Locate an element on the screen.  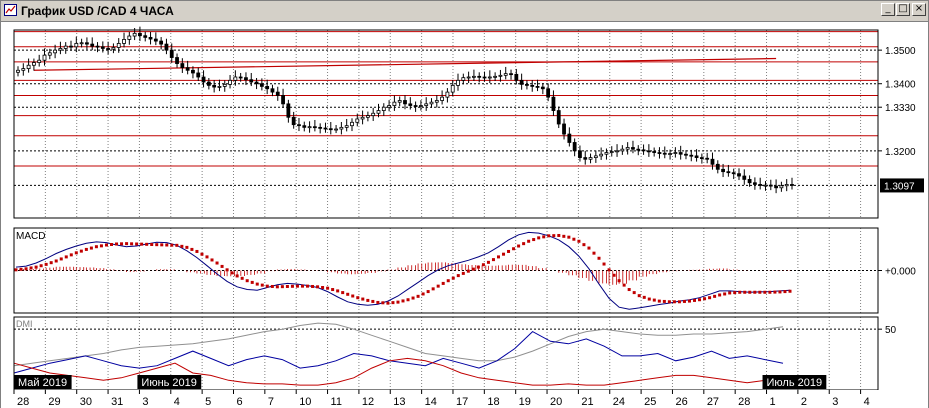
macd-tick-label: +0.000 is located at coordinates (900, 272).